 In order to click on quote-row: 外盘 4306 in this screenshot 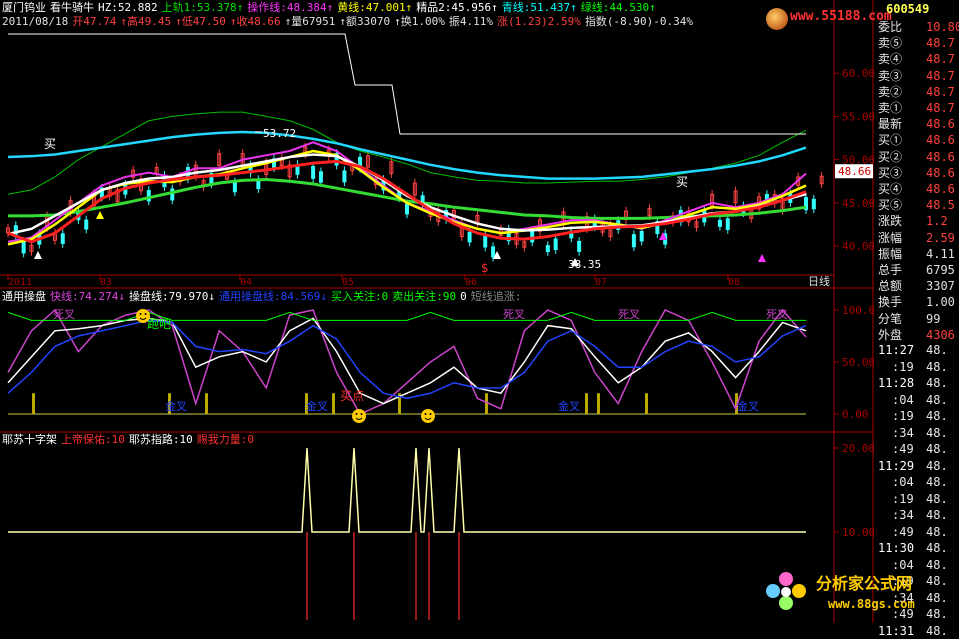, I will do `click(918, 335)`.